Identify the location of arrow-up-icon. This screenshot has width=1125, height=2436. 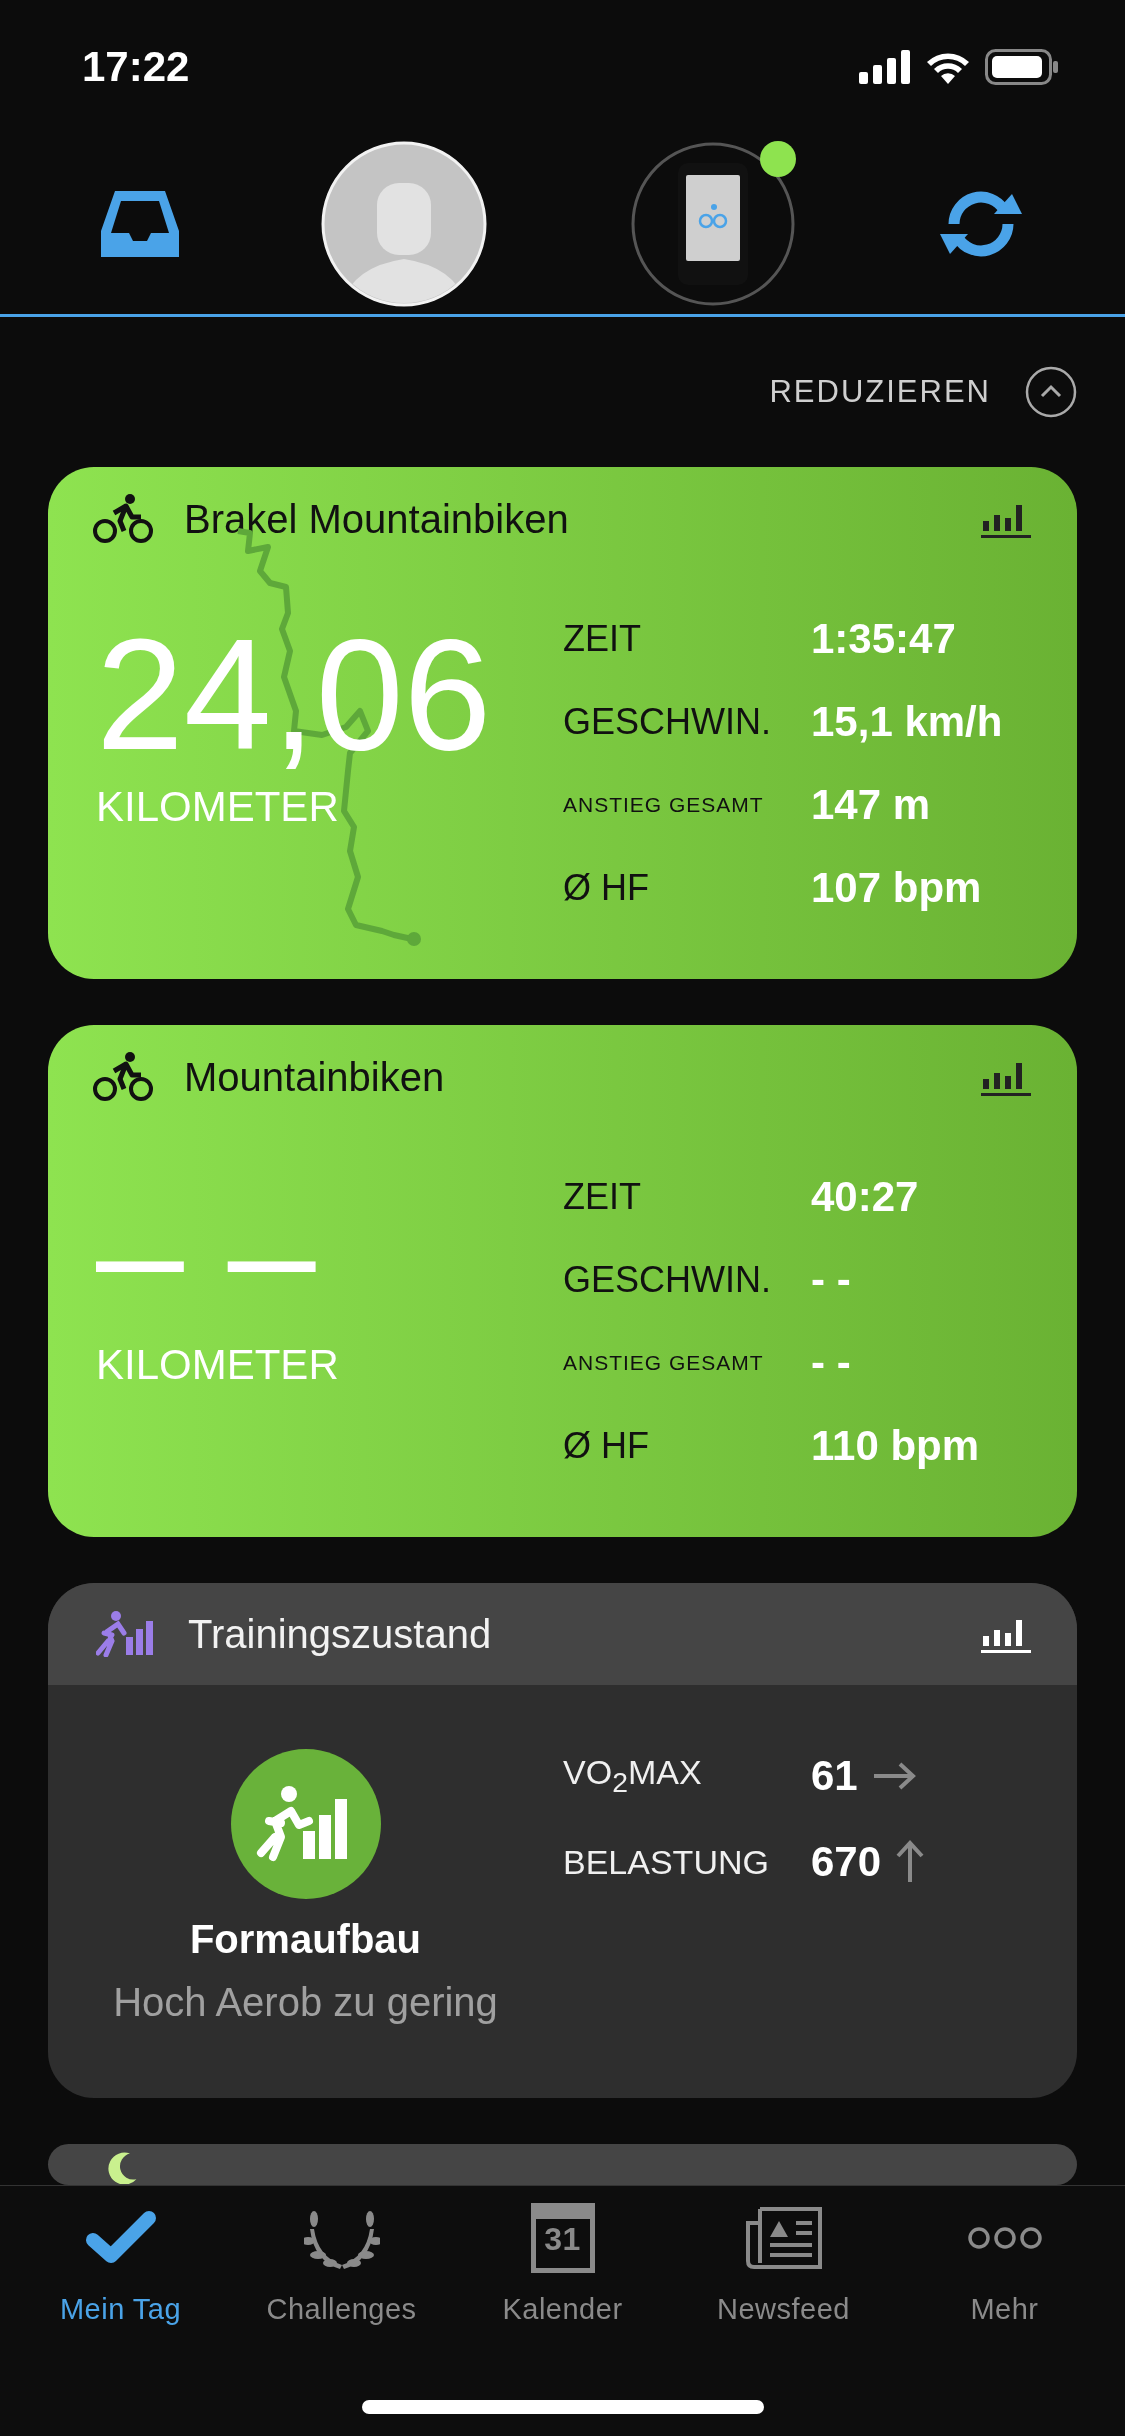
(910, 1862).